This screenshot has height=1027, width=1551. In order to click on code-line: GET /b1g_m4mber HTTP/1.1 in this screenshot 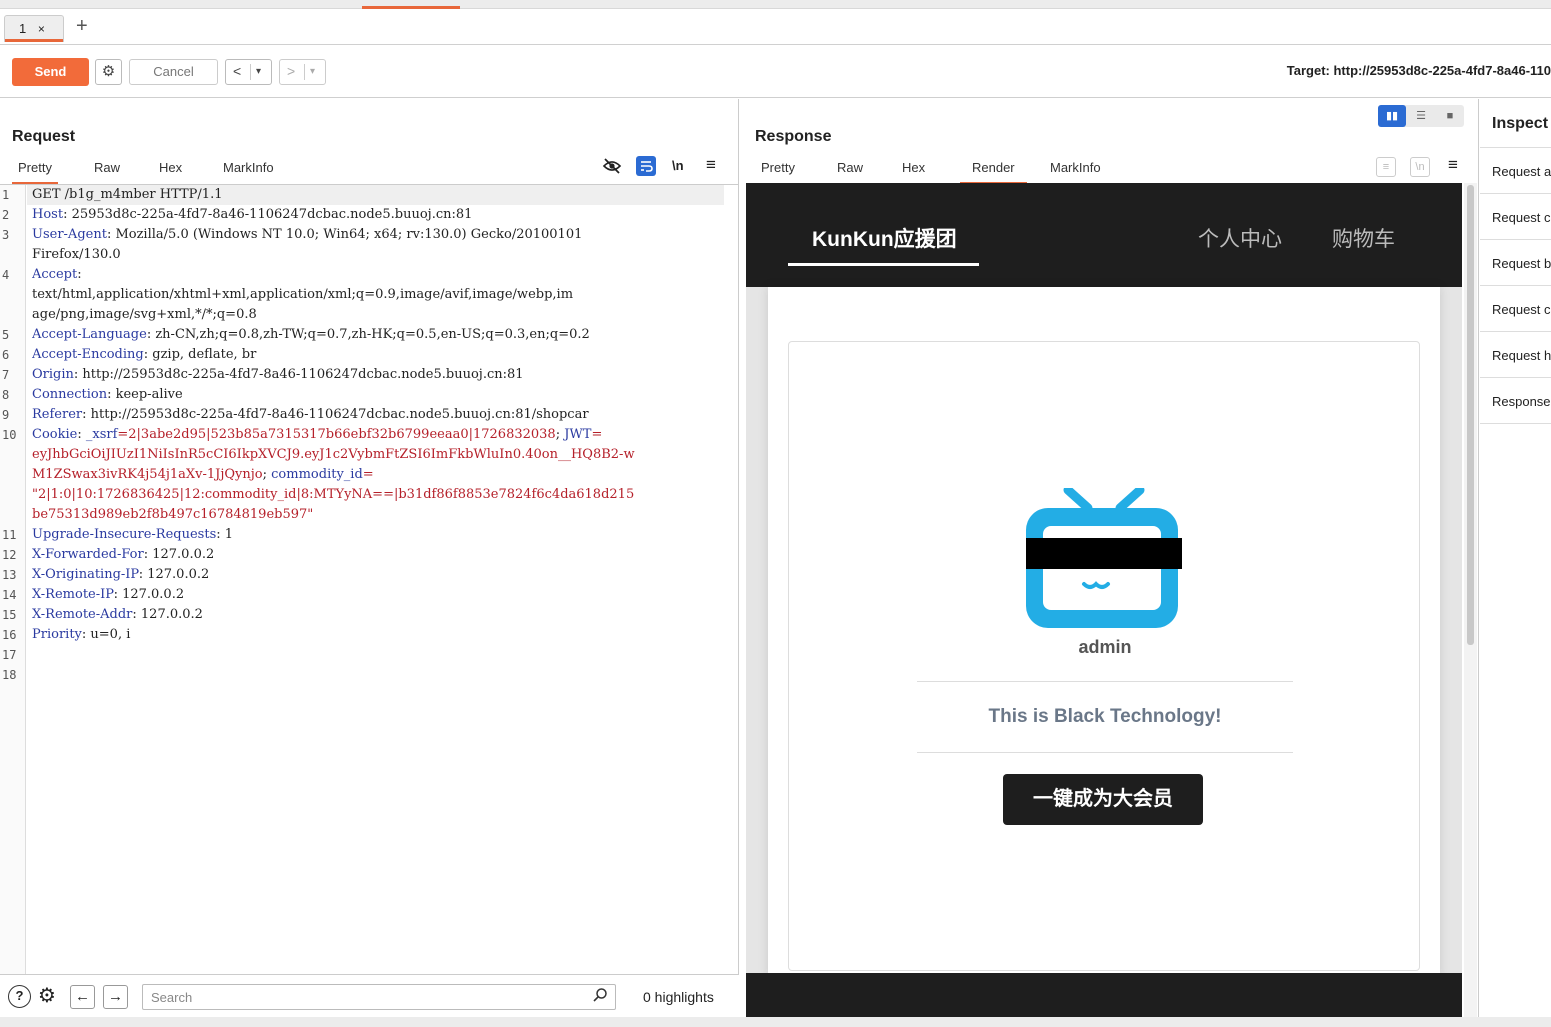, I will do `click(377, 195)`.